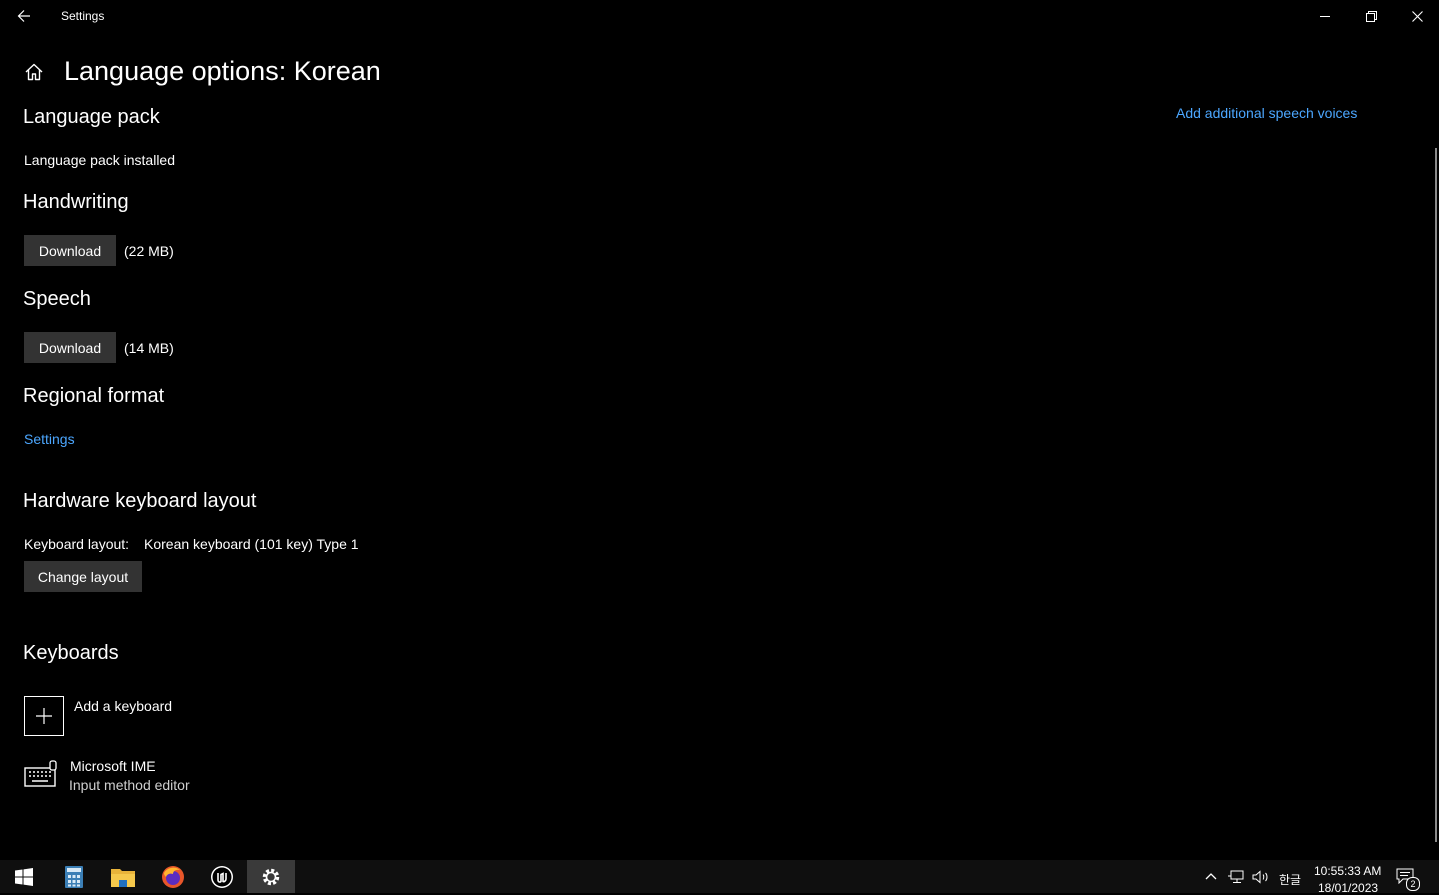 The height and width of the screenshot is (895, 1439). I want to click on calculator-icon, so click(74, 876).